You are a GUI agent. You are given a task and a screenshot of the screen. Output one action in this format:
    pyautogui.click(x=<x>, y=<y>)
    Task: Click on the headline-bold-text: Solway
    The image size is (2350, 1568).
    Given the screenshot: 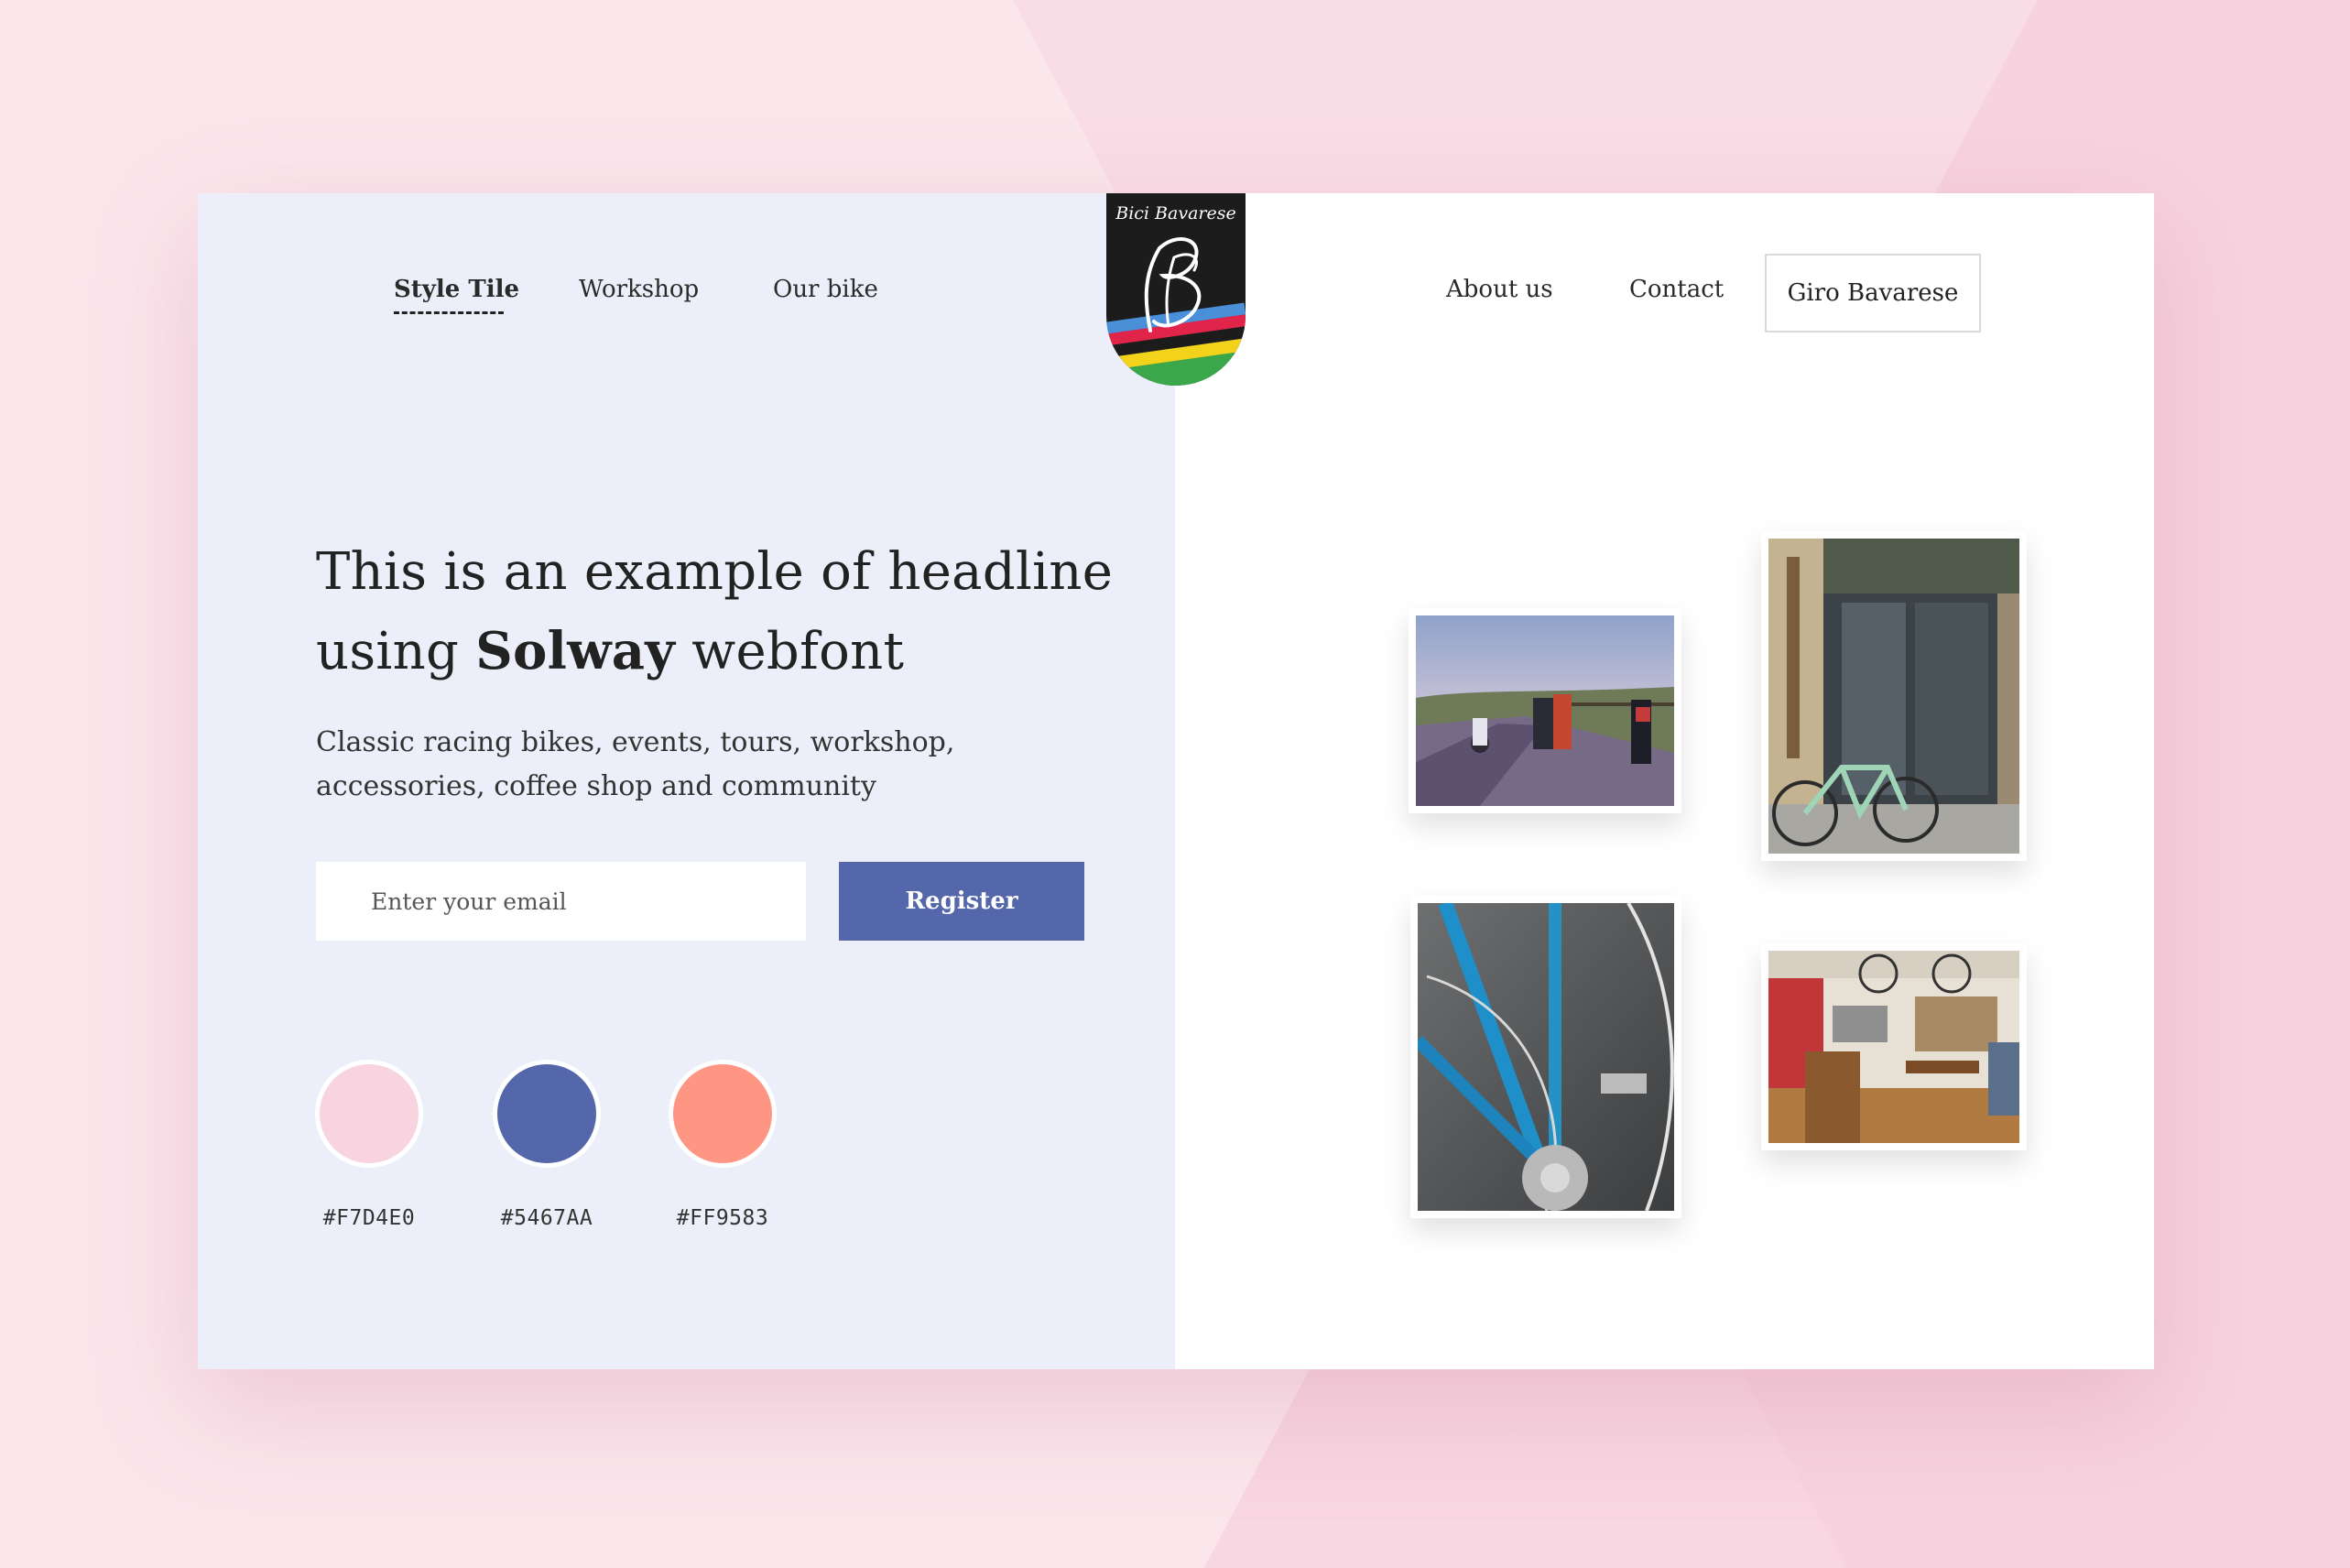 What is the action you would take?
    pyautogui.click(x=575, y=651)
    